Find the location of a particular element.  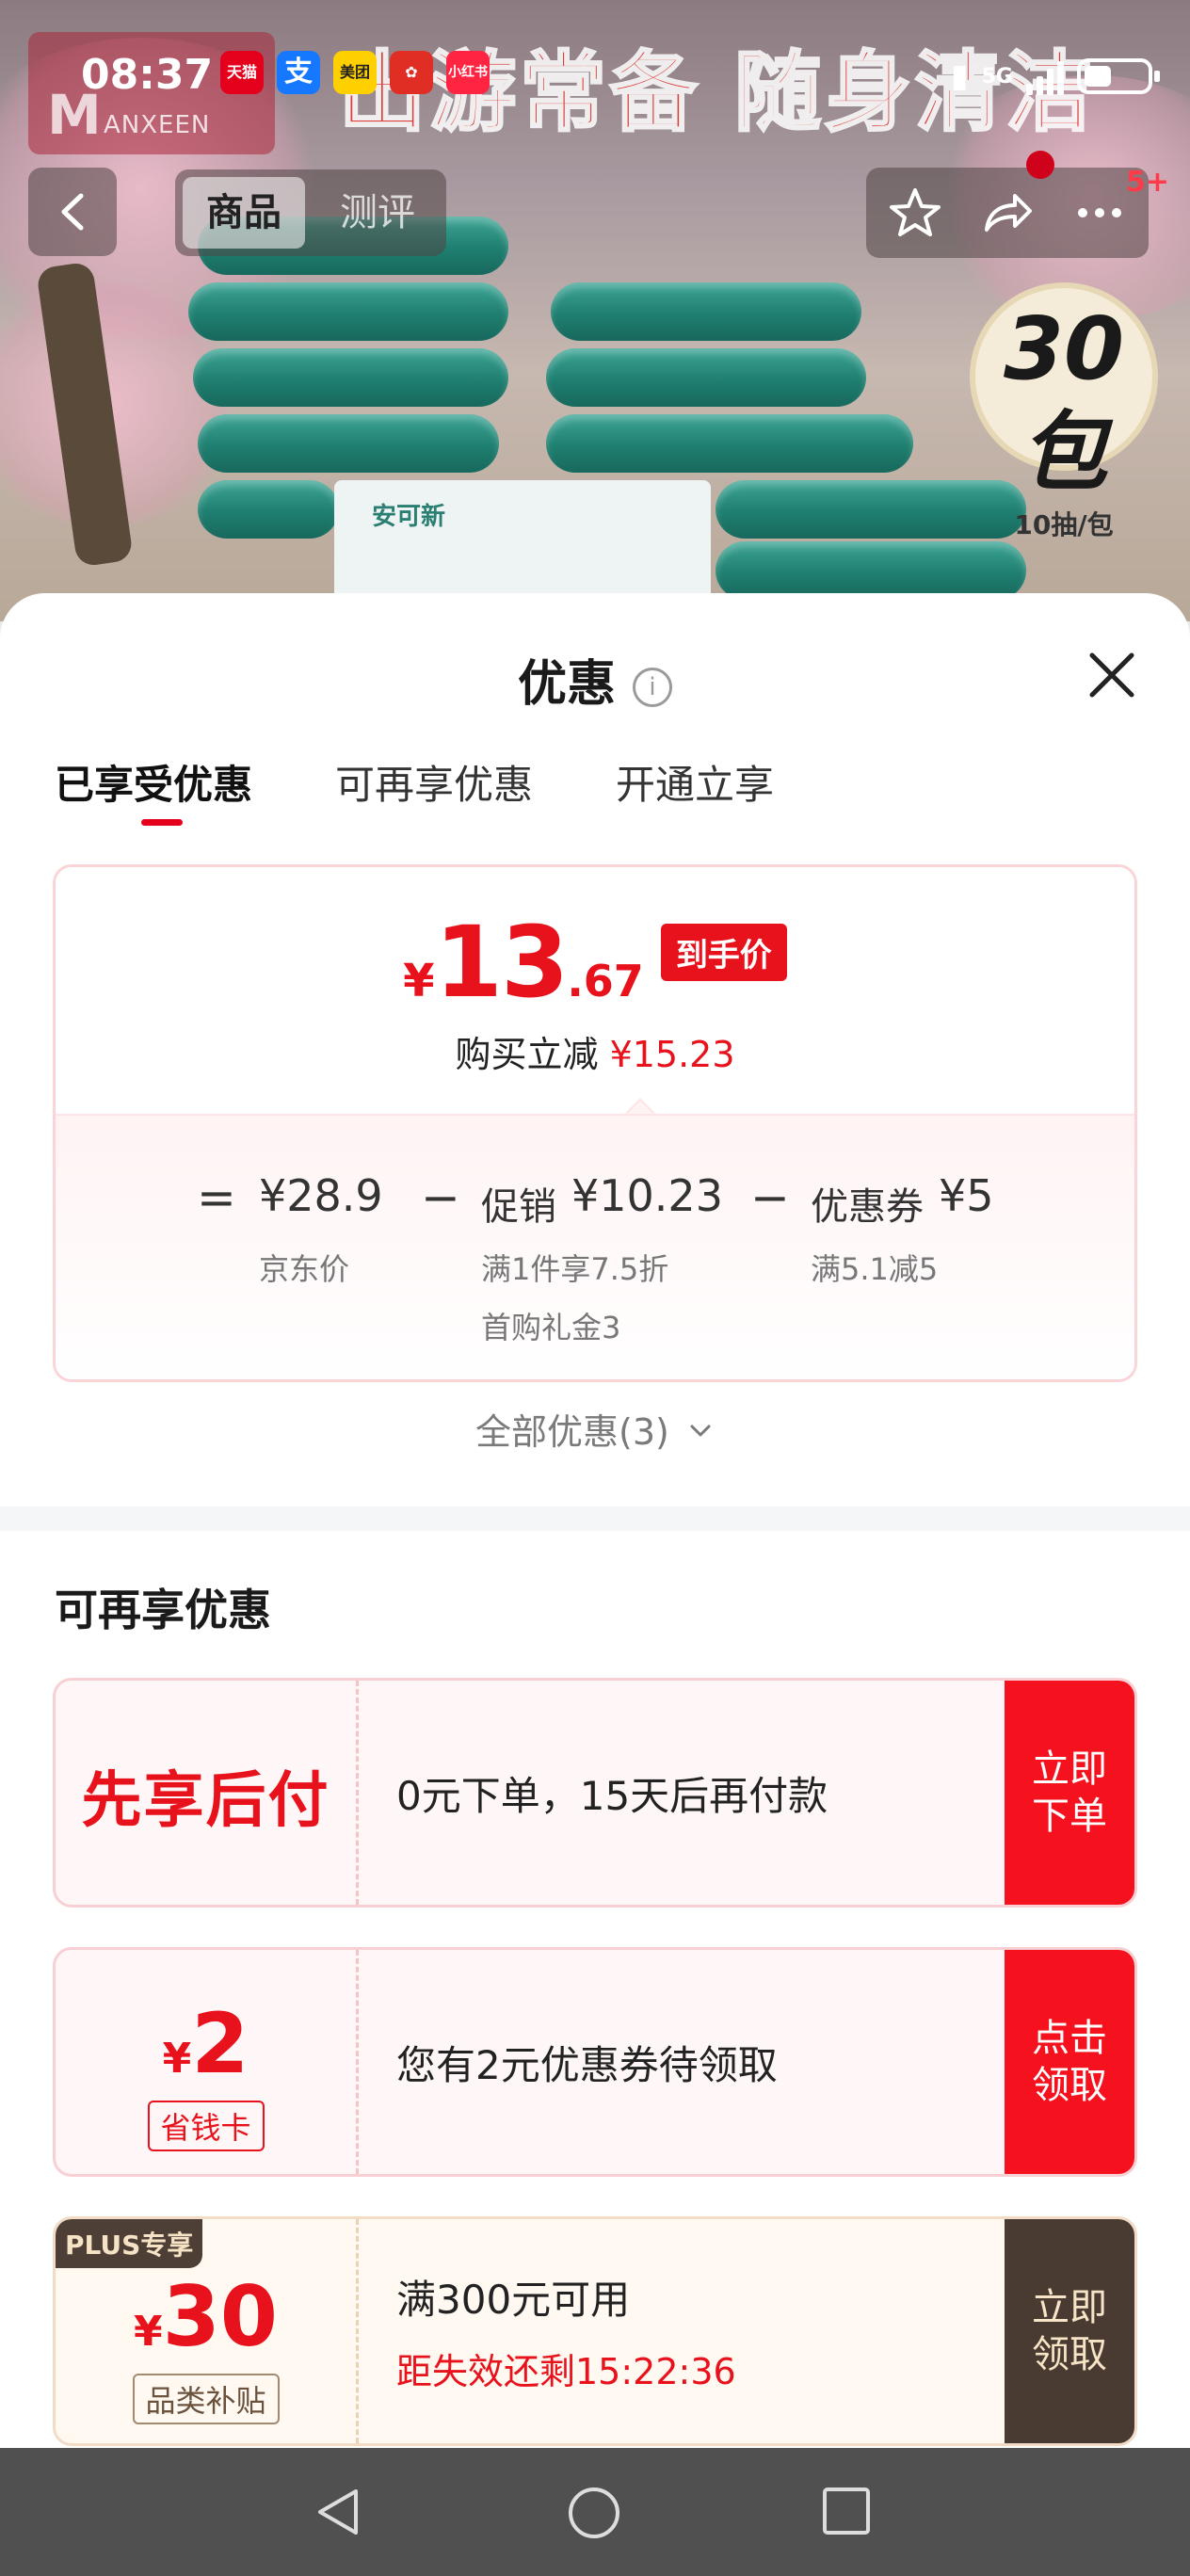

favorite-star-icon is located at coordinates (915, 213).